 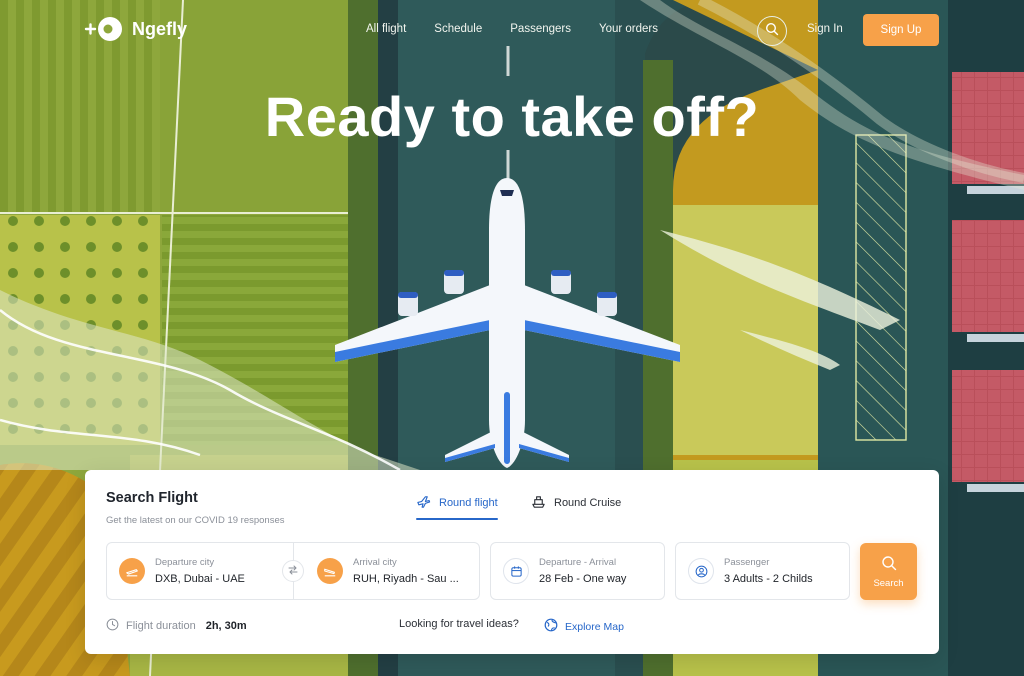 What do you see at coordinates (185, 562) in the screenshot?
I see `departure-label: Departure city` at bounding box center [185, 562].